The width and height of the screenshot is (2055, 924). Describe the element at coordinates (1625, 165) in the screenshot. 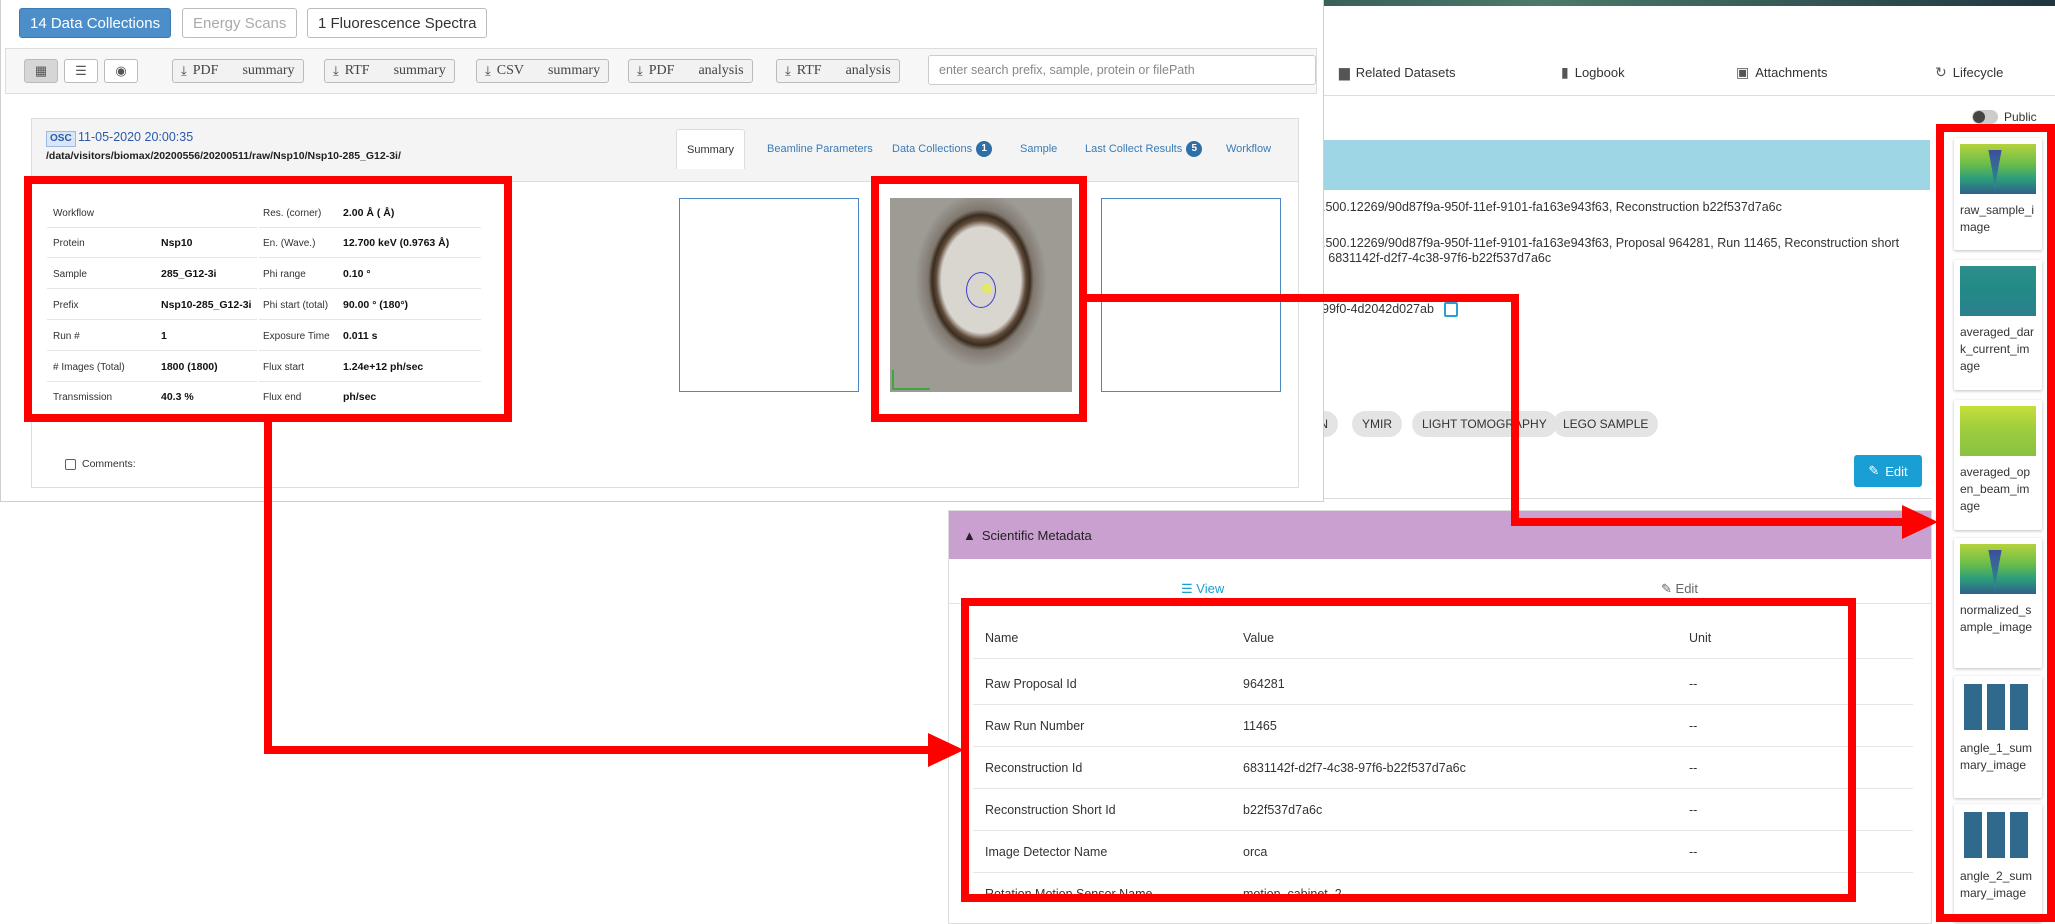

I see `dataset-header-band` at that location.